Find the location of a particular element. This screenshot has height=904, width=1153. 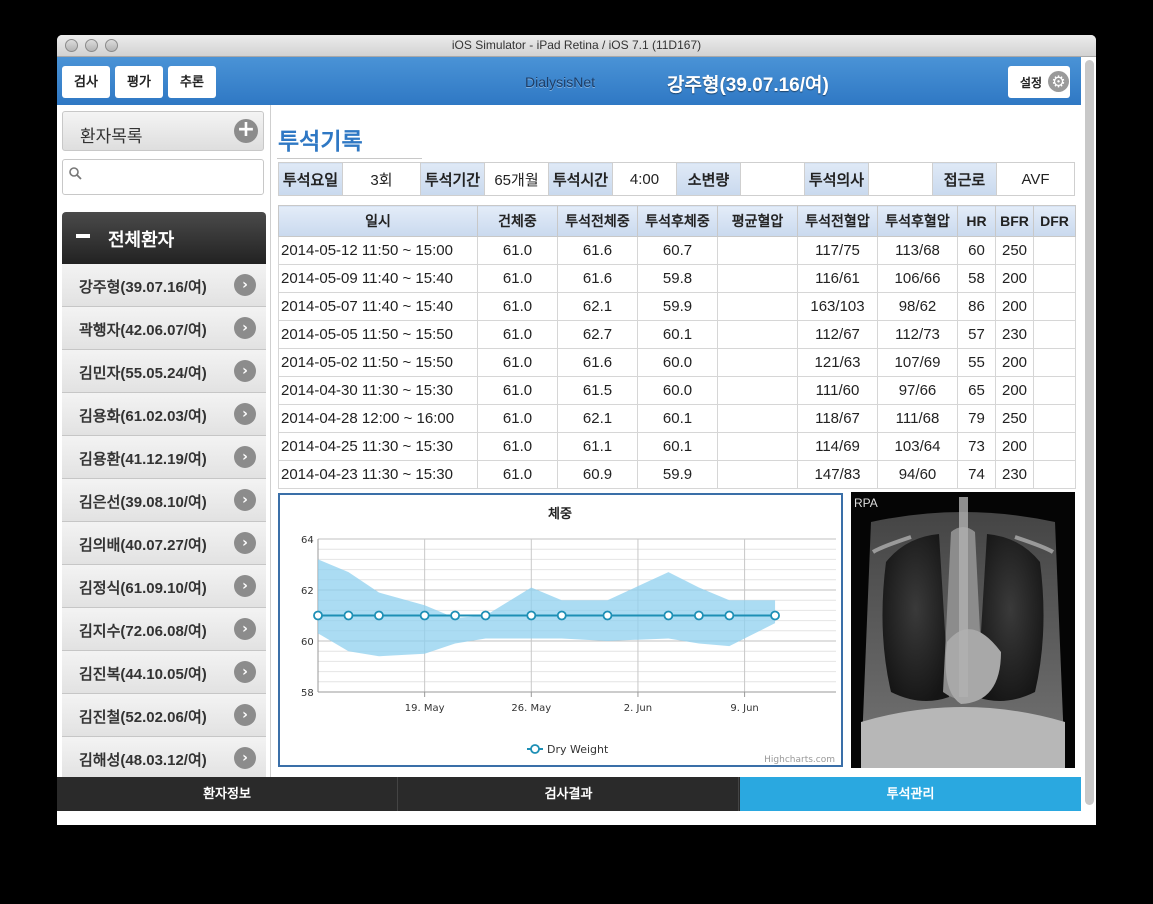

table-cell: 250 is located at coordinates (1014, 250).